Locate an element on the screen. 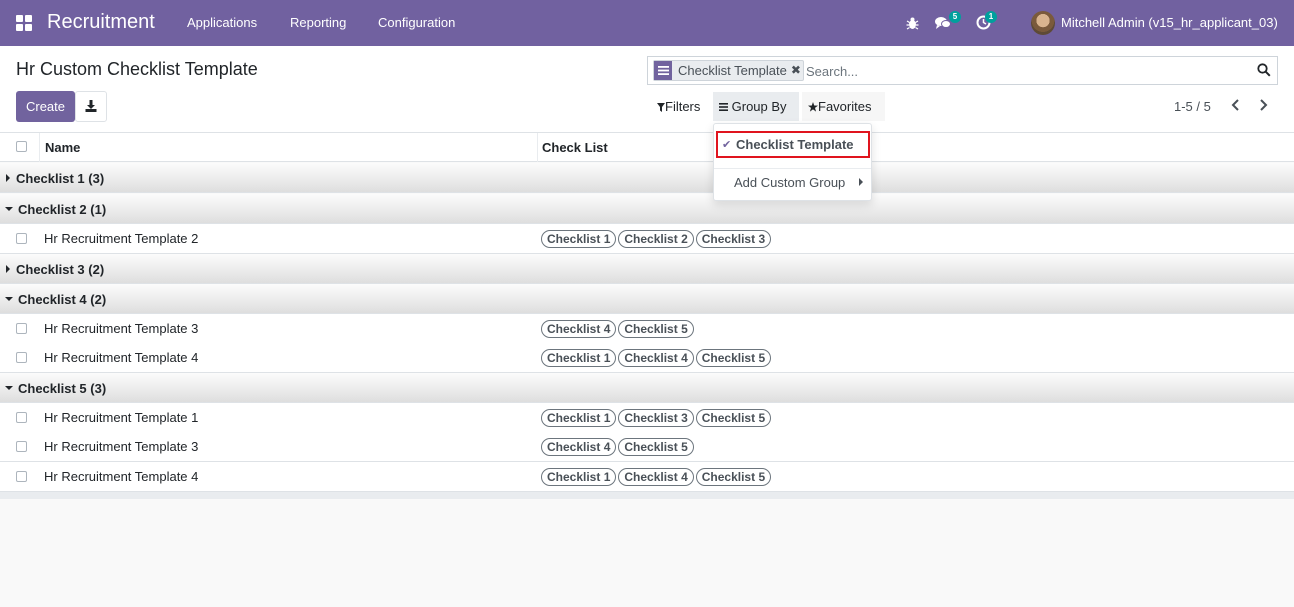 This screenshot has height=607, width=1294. group-by-label: Group By is located at coordinates (759, 106).